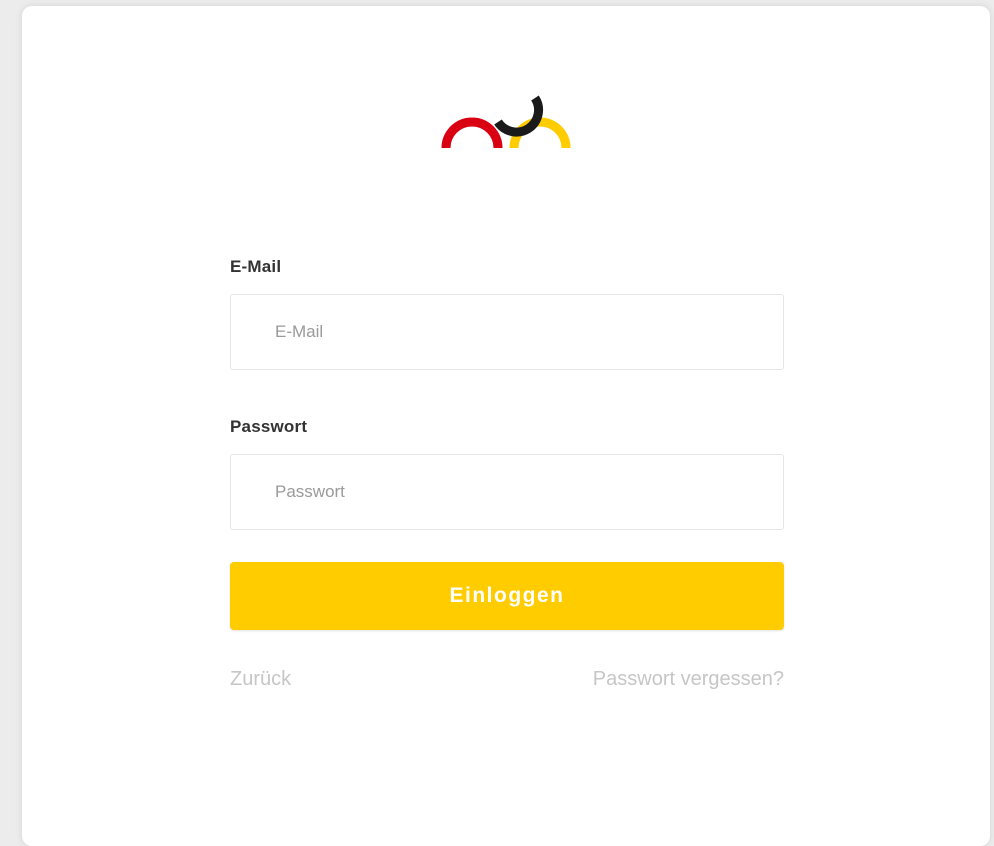 The height and width of the screenshot is (846, 994). I want to click on forgot-password-link: Passwort vergessen?, so click(688, 679).